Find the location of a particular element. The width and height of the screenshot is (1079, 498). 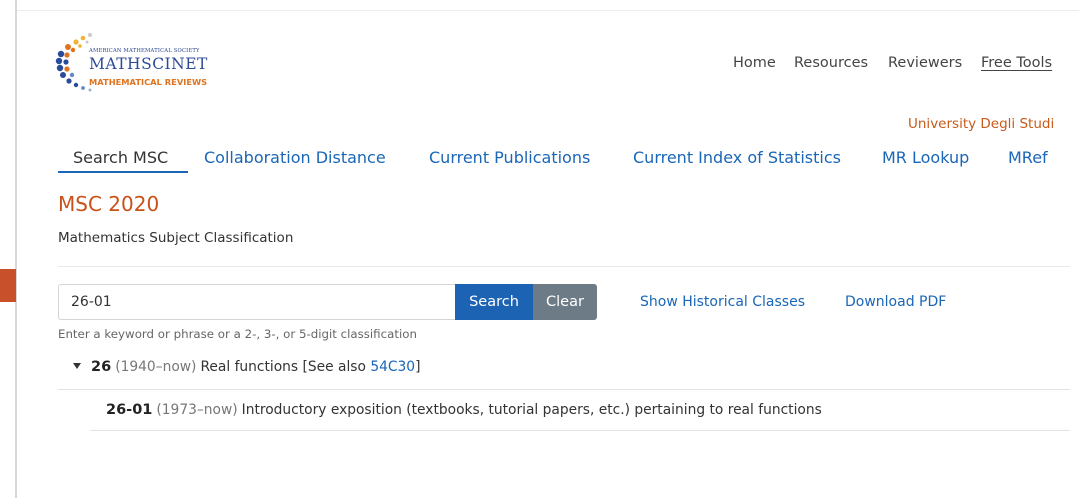

tab-mref: MRef is located at coordinates (1028, 157).